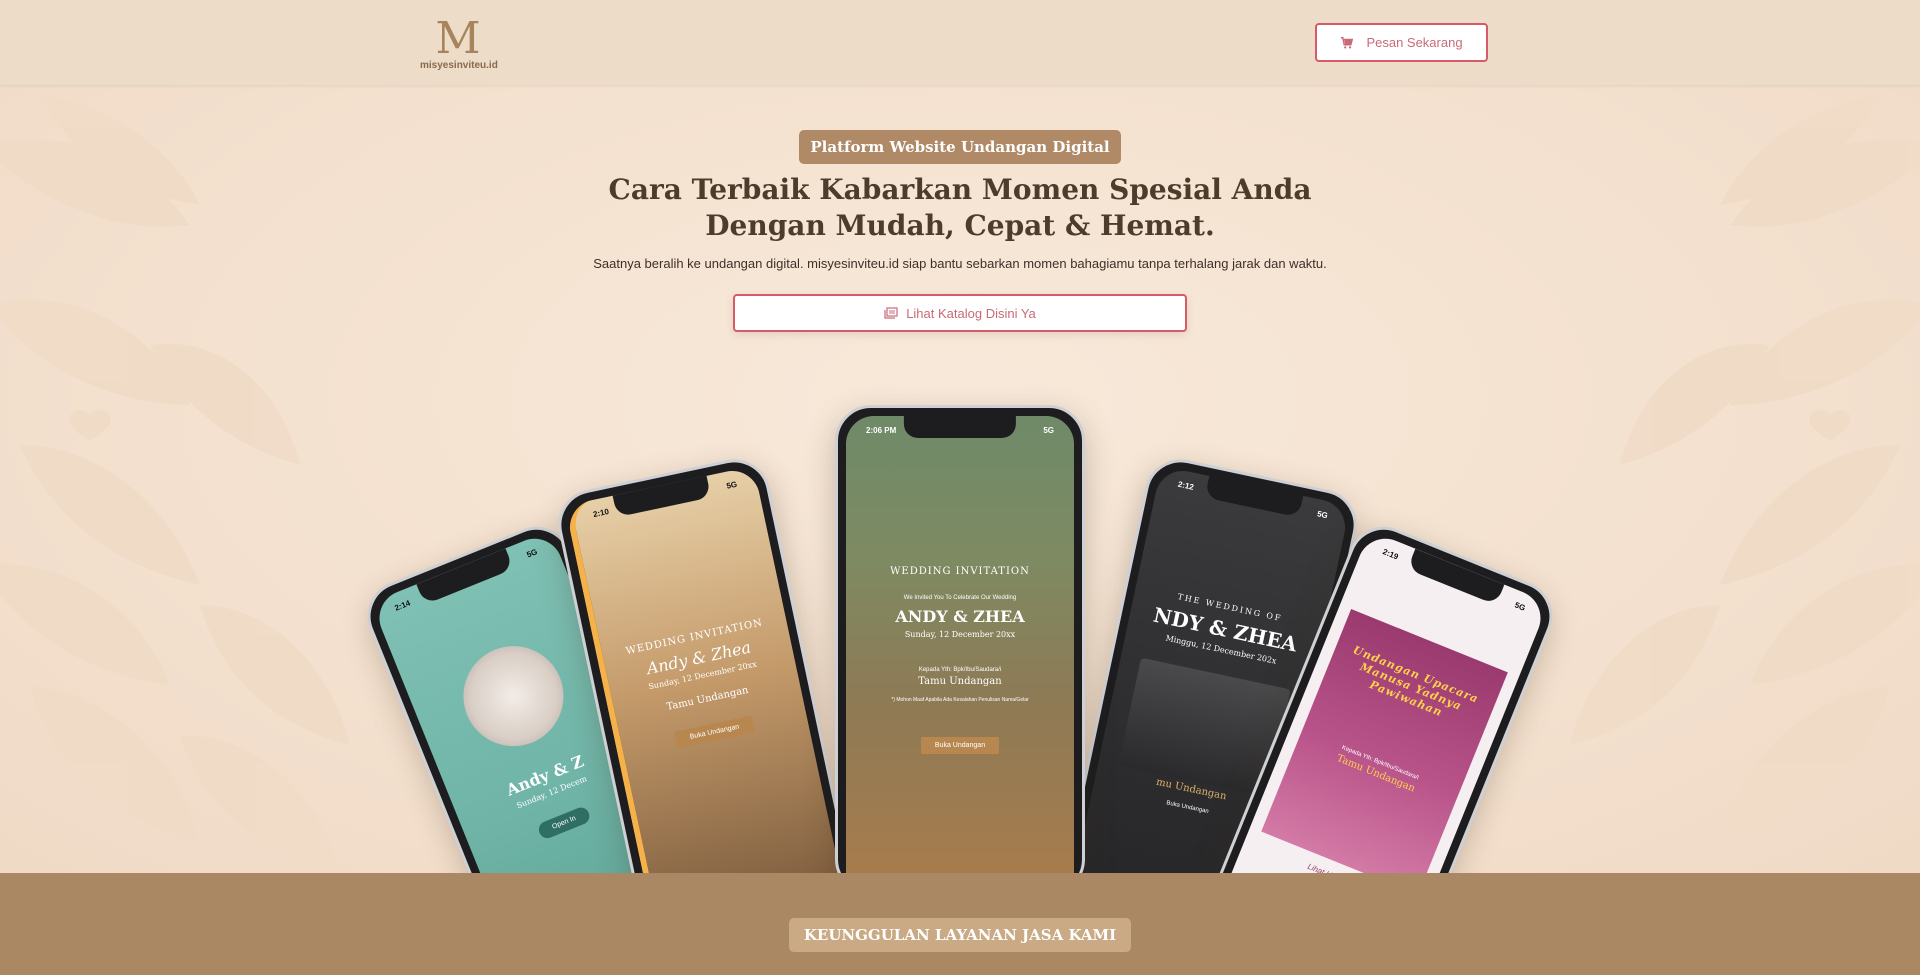 This screenshot has height=975, width=1920. What do you see at coordinates (1347, 42) in the screenshot?
I see `cart-icon` at bounding box center [1347, 42].